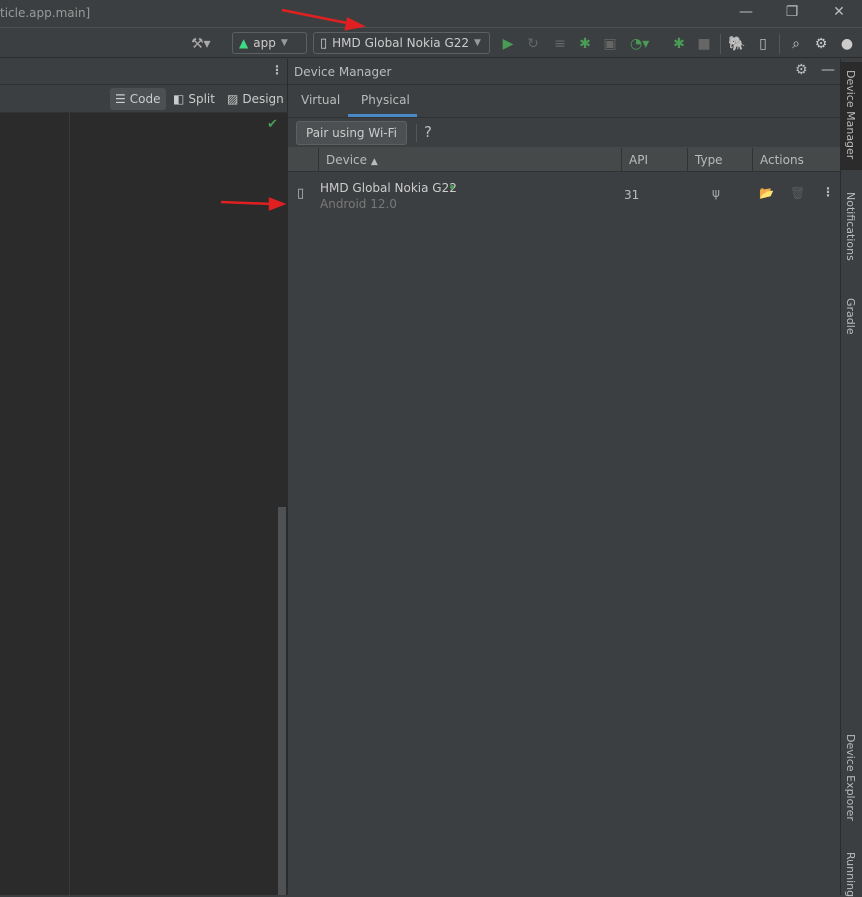 Image resolution: width=862 pixels, height=897 pixels. What do you see at coordinates (45, 13) in the screenshot?
I see `window-title: ticle.app.main]` at bounding box center [45, 13].